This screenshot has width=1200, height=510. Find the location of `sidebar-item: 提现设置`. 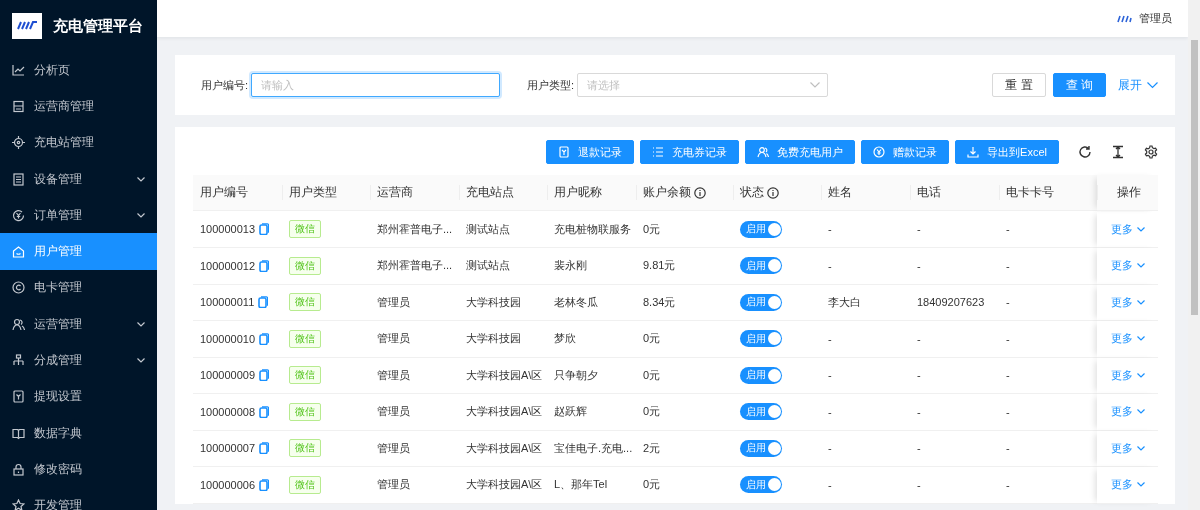

sidebar-item: 提现设置 is located at coordinates (78, 396).